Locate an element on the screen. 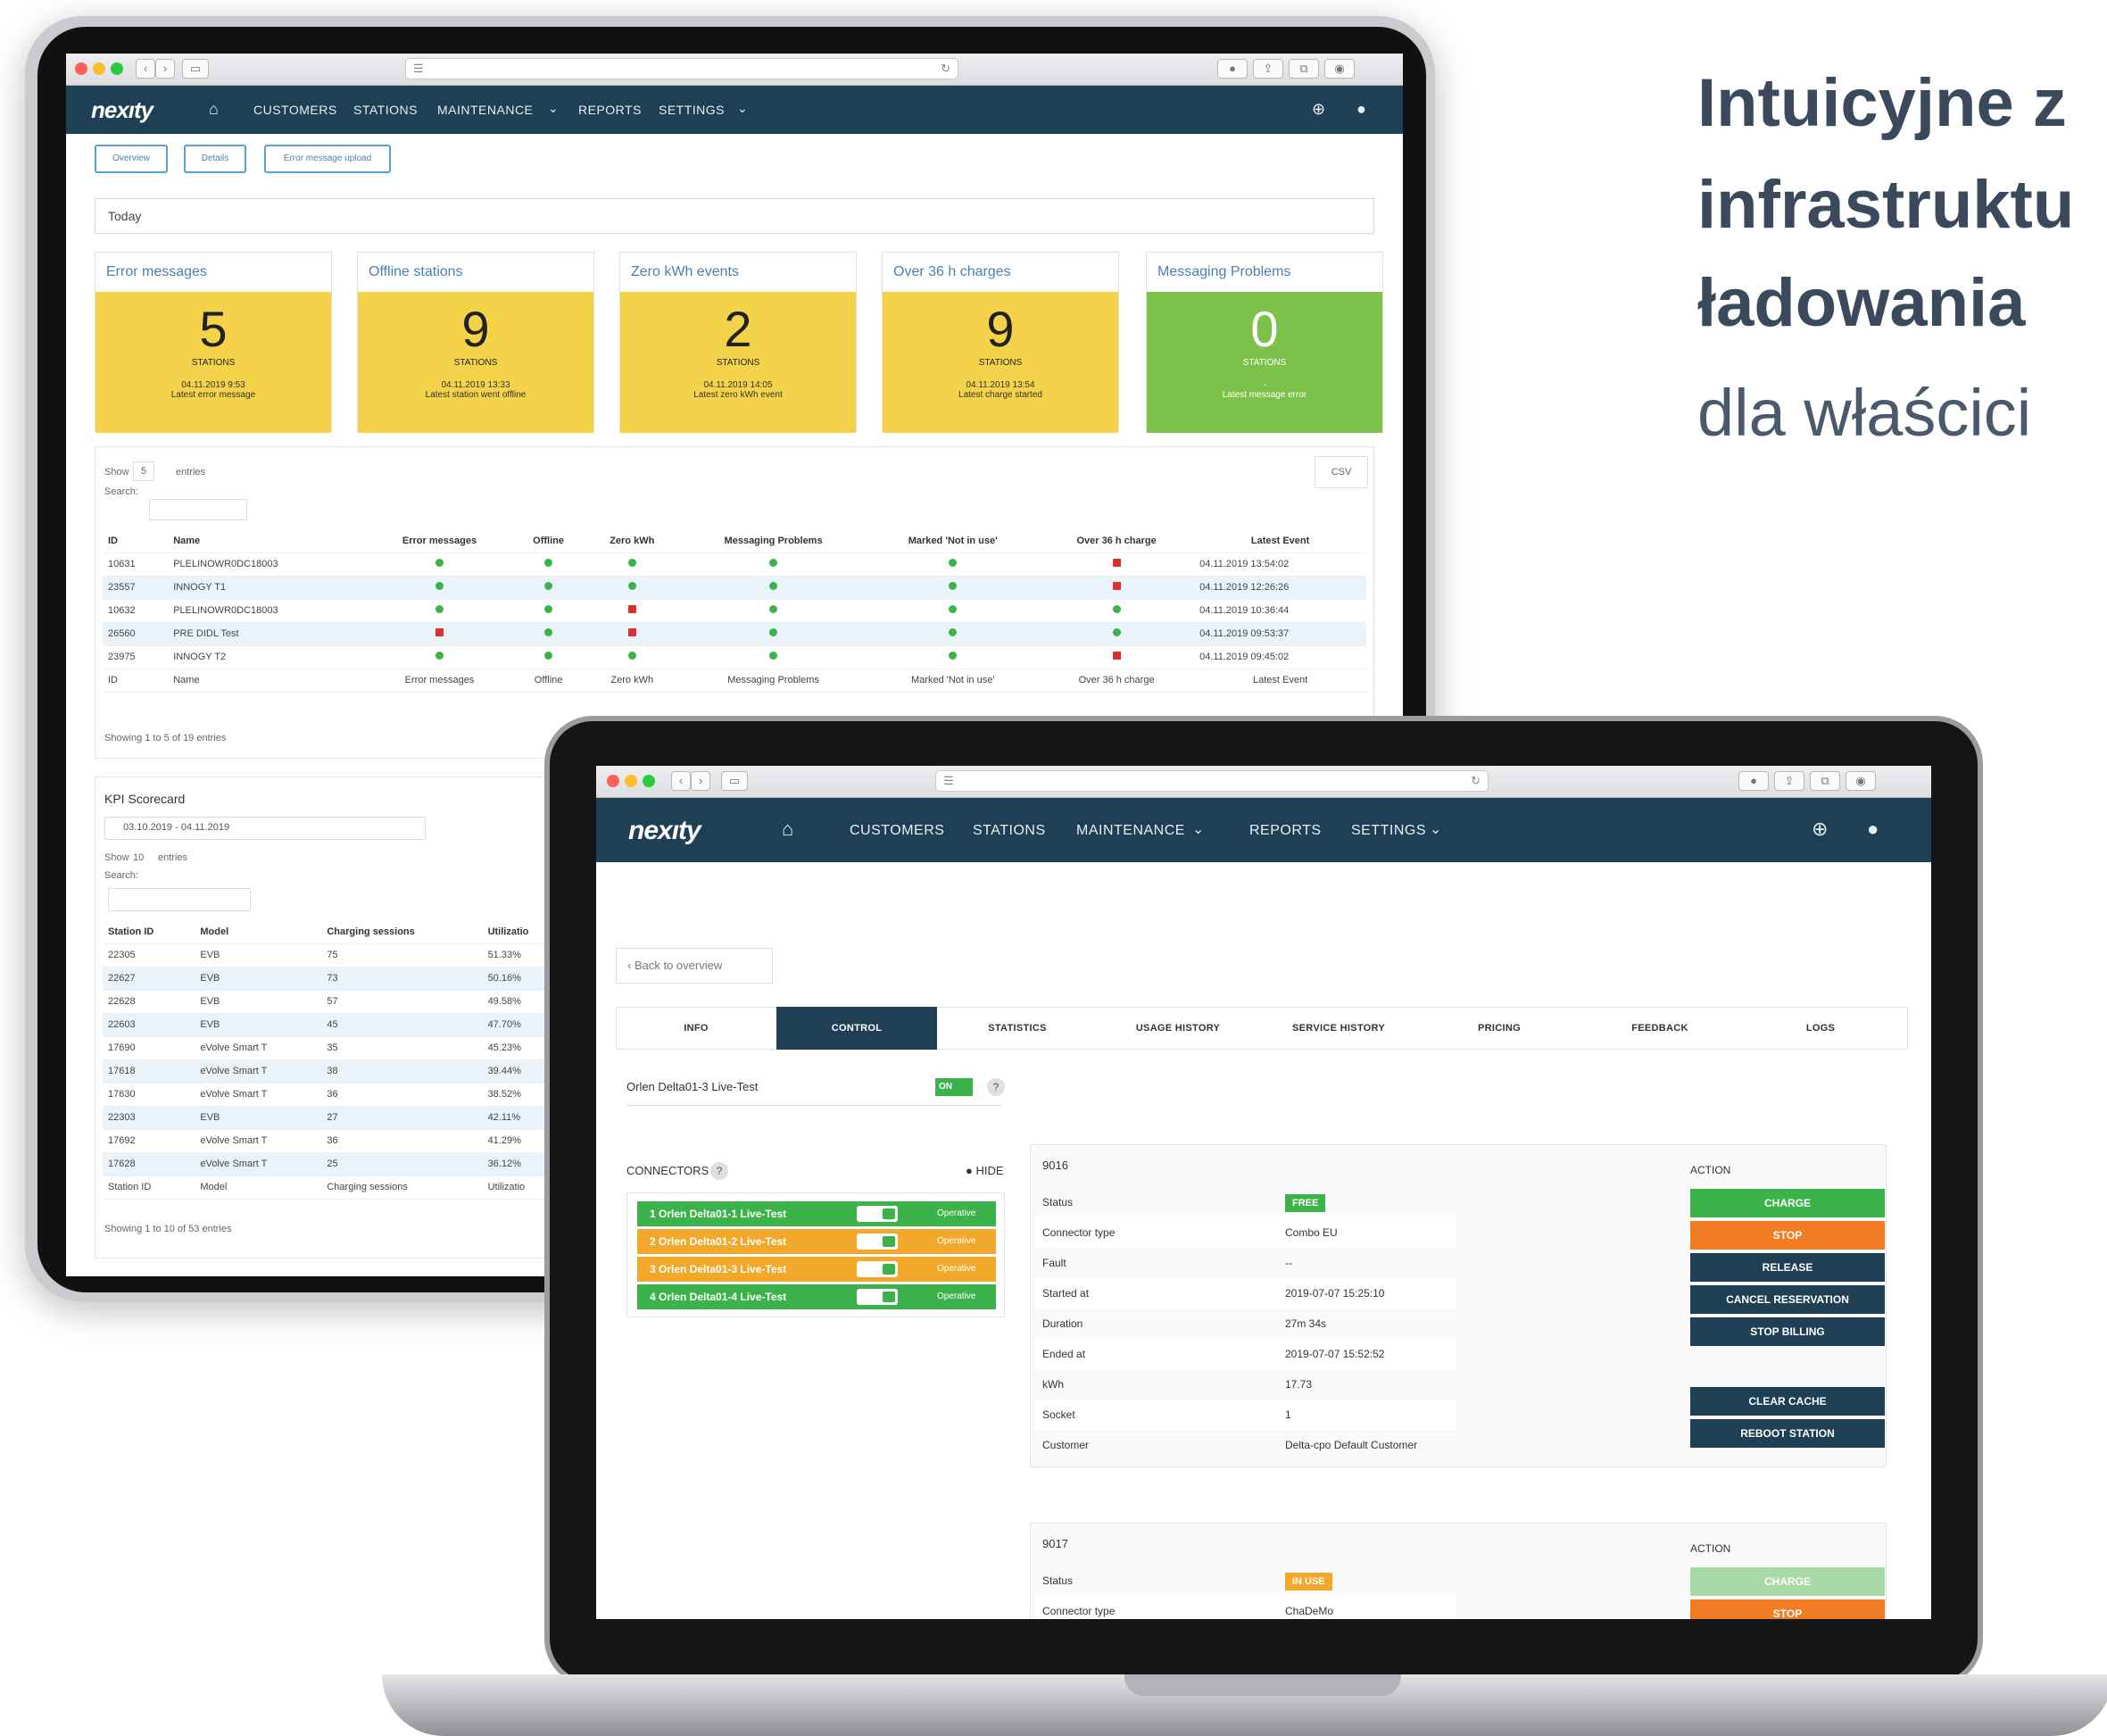 The image size is (2107, 1736). column-header: Error messages is located at coordinates (439, 541).